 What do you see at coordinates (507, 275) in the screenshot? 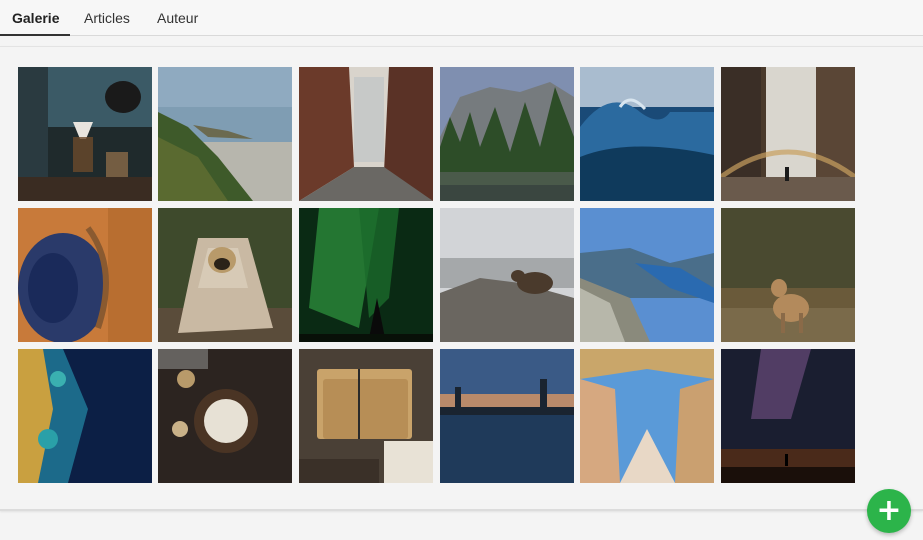
I see `photo-bear-ridge` at bounding box center [507, 275].